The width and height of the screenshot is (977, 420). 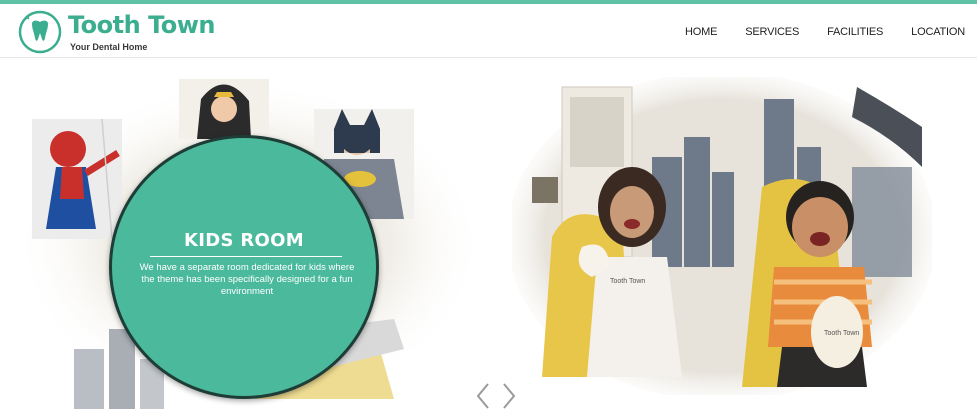 I want to click on site-logo: Tooth Town Your Dental Home, so click(x=123, y=32).